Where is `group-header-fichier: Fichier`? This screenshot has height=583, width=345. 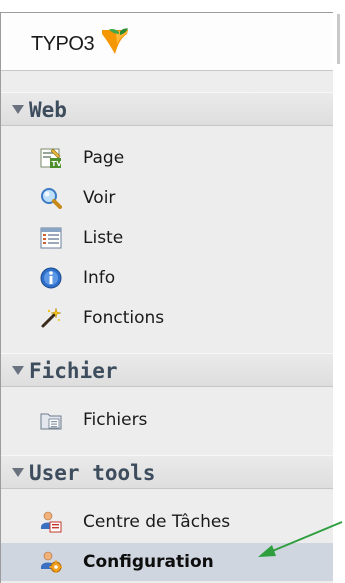
group-header-fichier: Fichier is located at coordinates (167, 370).